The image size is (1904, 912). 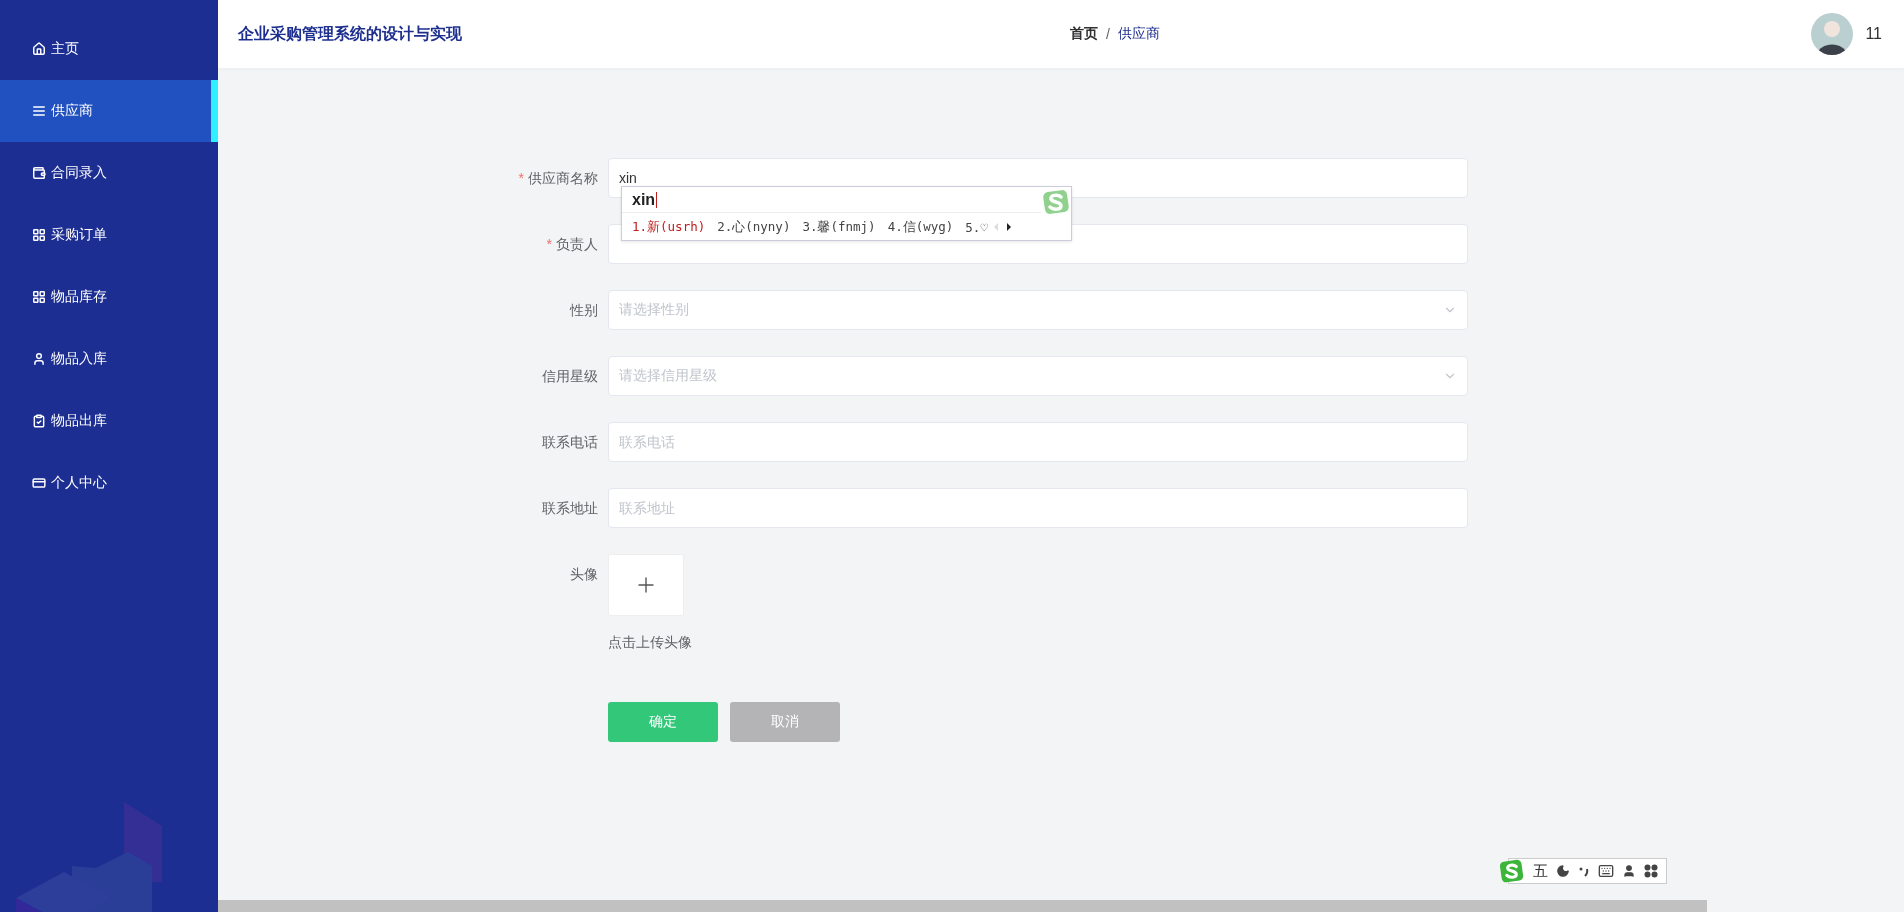 What do you see at coordinates (584, 310) in the screenshot?
I see `label-text: 性别` at bounding box center [584, 310].